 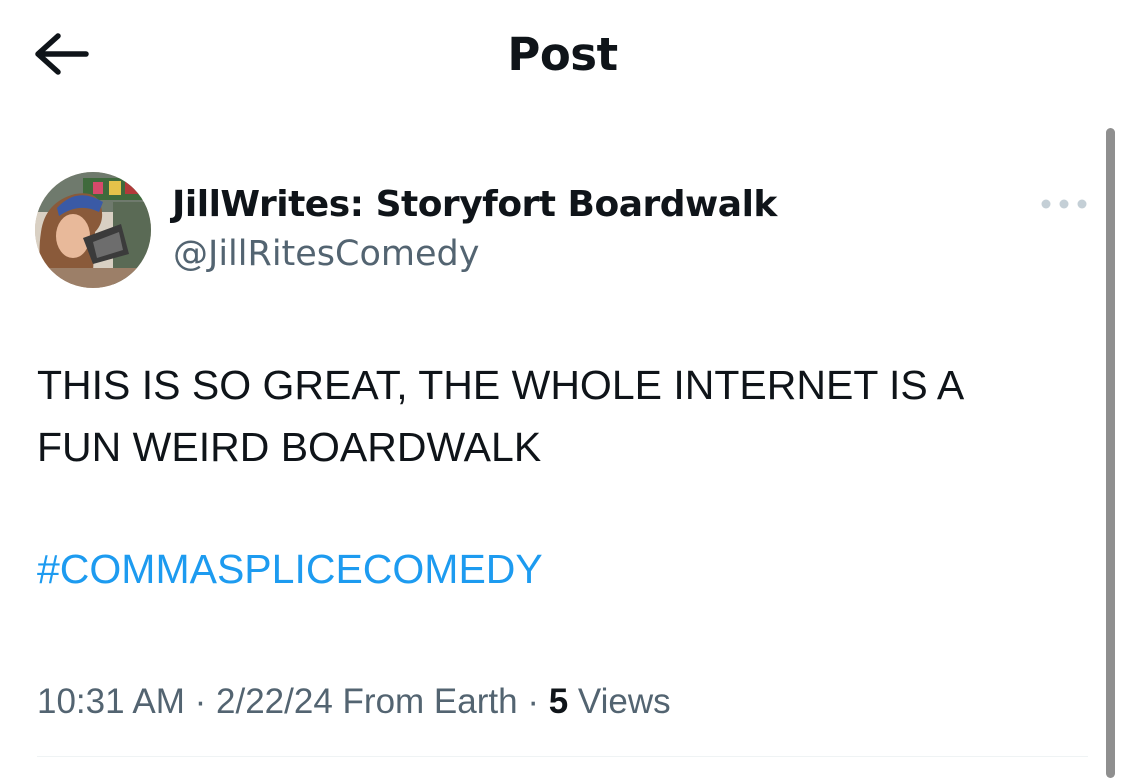 What do you see at coordinates (1110, 453) in the screenshot?
I see `scrollbar` at bounding box center [1110, 453].